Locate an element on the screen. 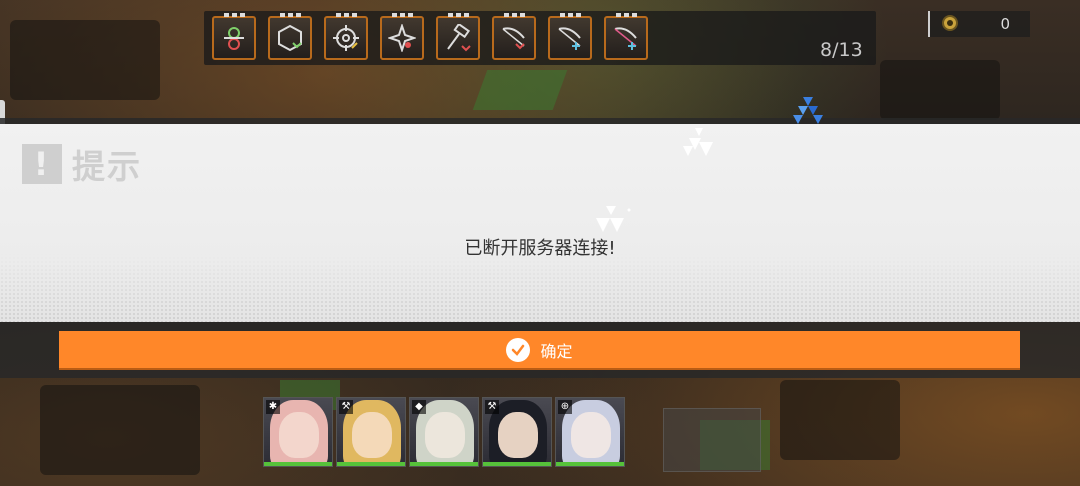 The height and width of the screenshot is (486, 1080). confirm-button: 确定 is located at coordinates (539, 349).